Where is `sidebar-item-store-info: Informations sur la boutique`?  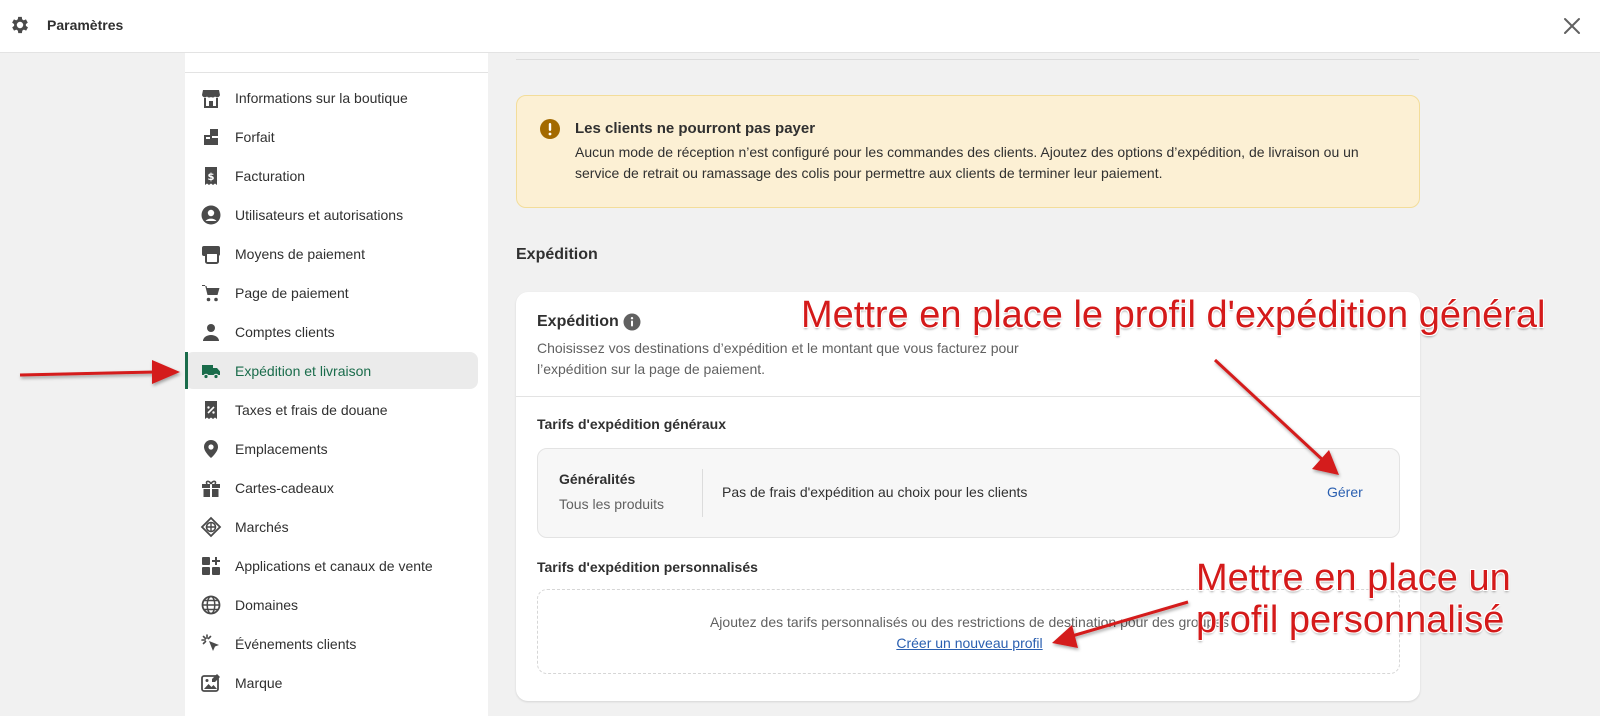 sidebar-item-store-info: Informations sur la boutique is located at coordinates (331, 97).